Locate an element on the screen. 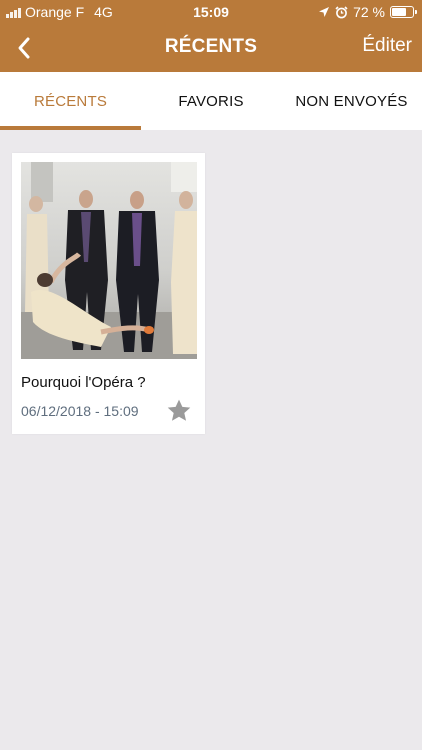 The height and width of the screenshot is (750, 422). document-thumbnail is located at coordinates (109, 260).